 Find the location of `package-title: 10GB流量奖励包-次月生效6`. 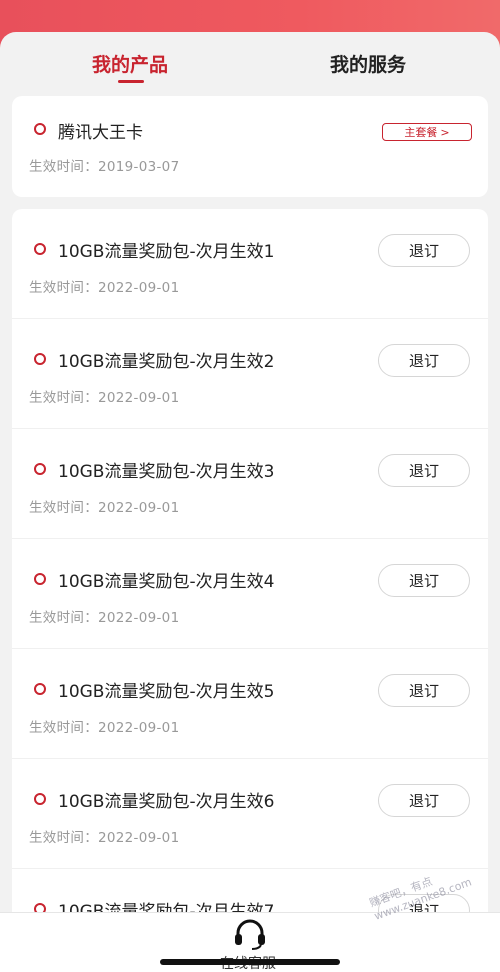

package-title: 10GB流量奖励包-次月生效6 is located at coordinates (166, 802).